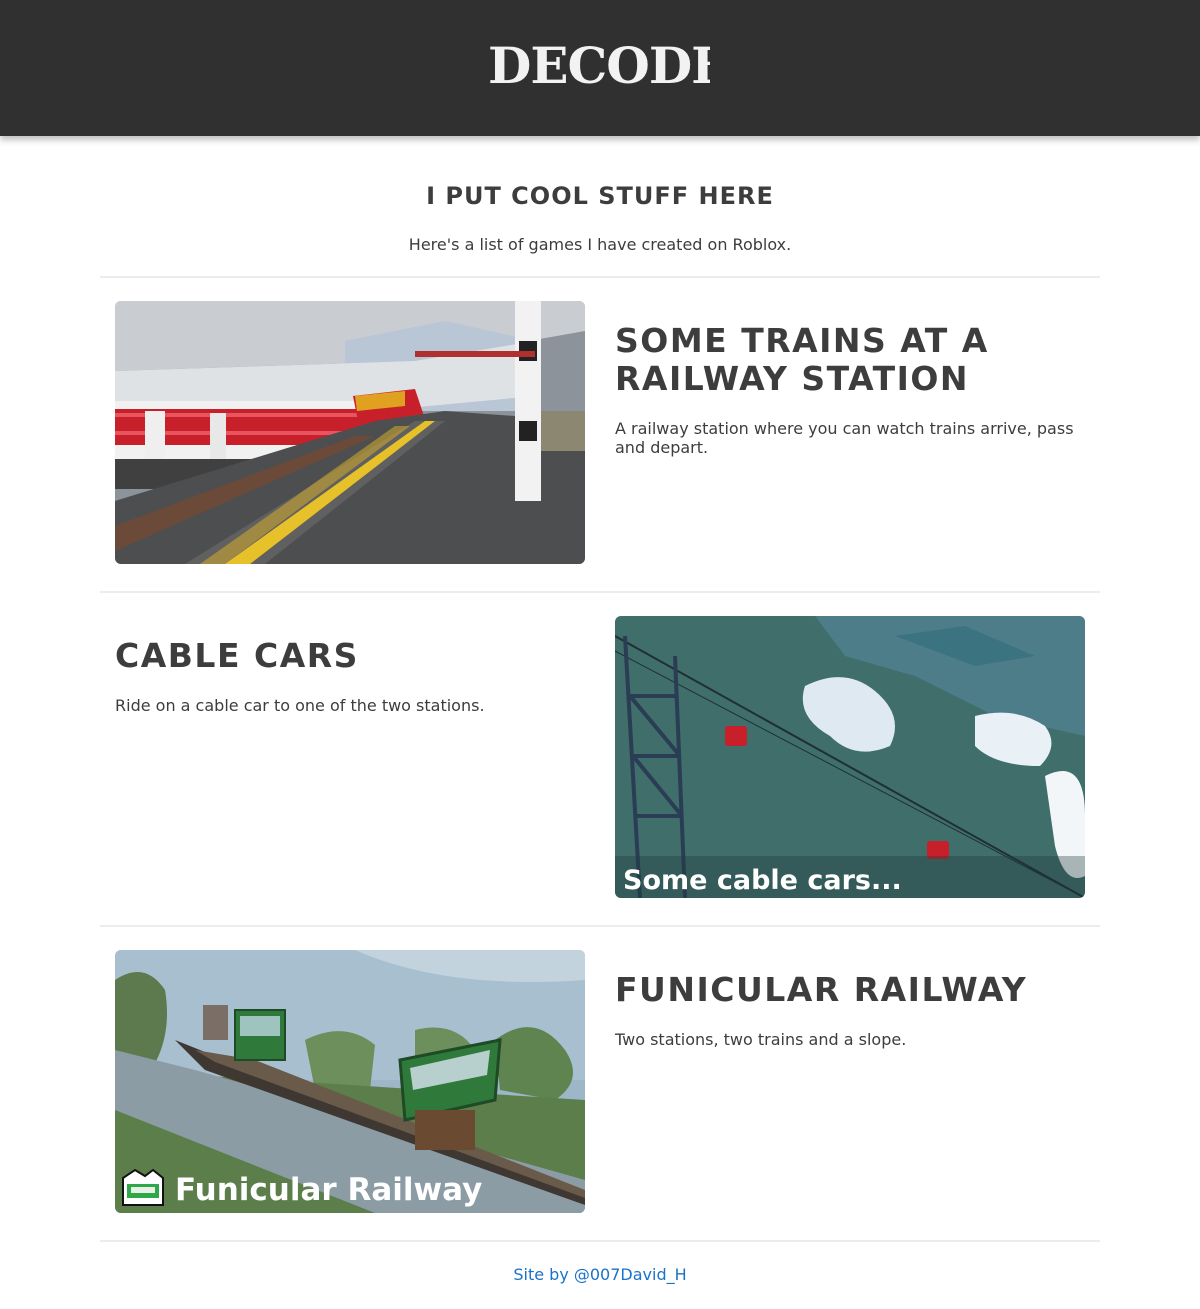 The height and width of the screenshot is (1309, 1200). Describe the element at coordinates (143, 1187) in the screenshot. I see `funicular-game-icon` at that location.